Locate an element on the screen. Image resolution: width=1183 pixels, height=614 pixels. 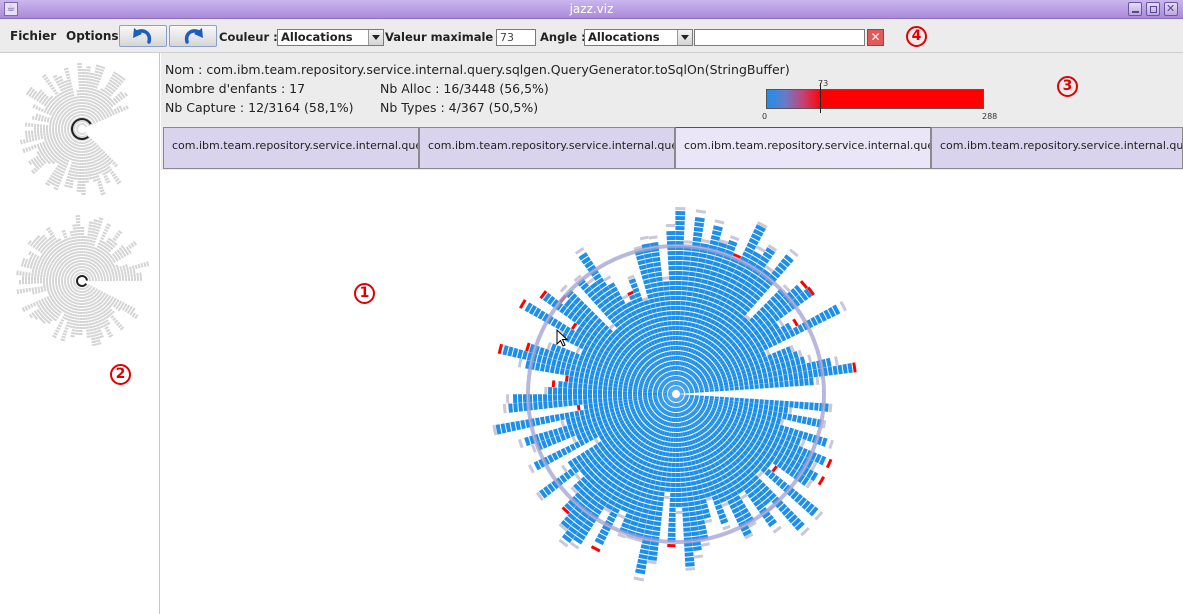
maximize-button is located at coordinates (1153, 9).